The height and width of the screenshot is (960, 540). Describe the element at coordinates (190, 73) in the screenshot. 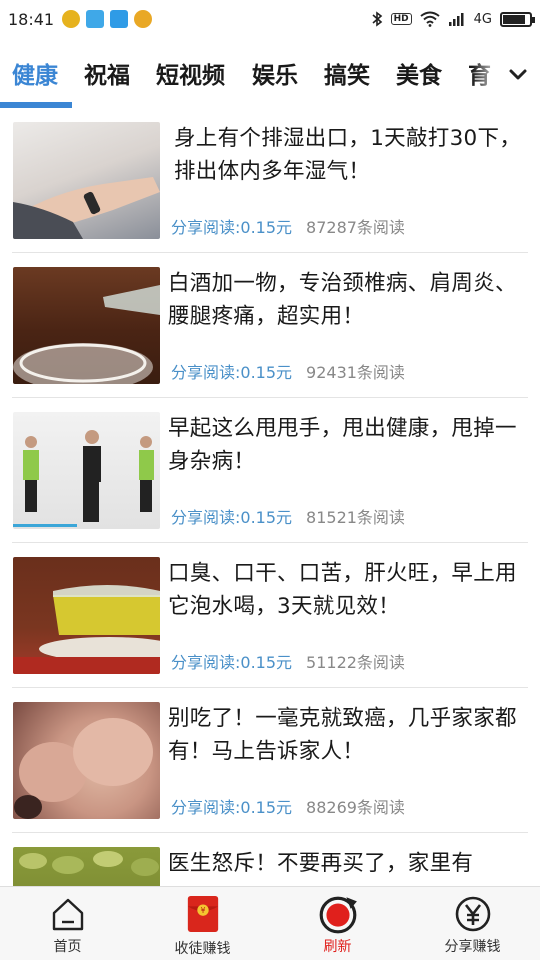

I see `tab-short-video: 短视频` at that location.